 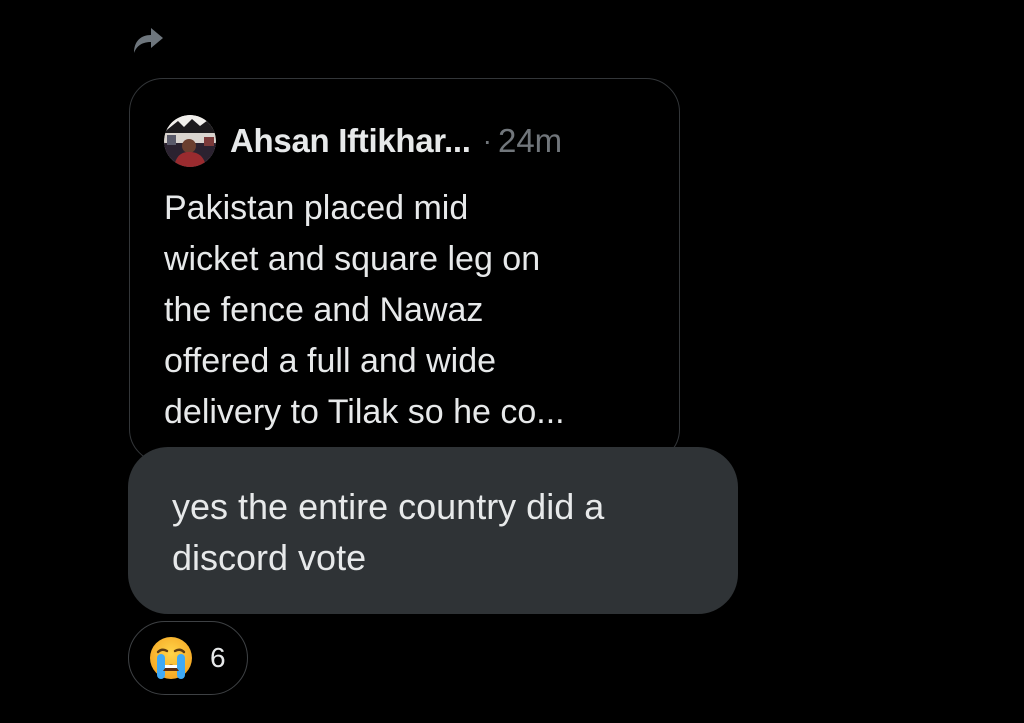 I want to click on share-button, so click(x=147, y=39).